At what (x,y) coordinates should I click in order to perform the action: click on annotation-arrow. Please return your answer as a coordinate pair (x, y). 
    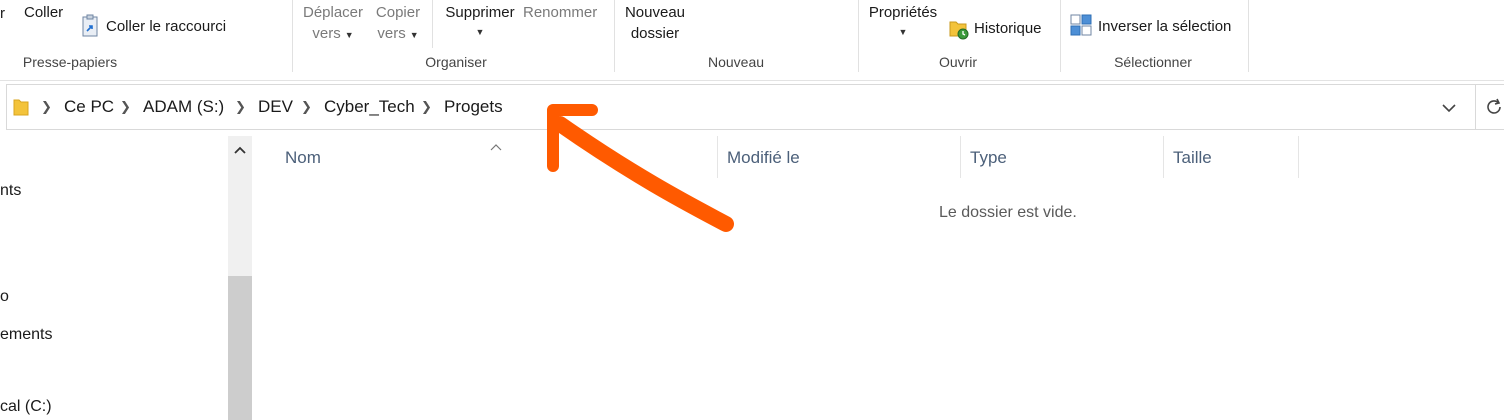
    Looking at the image, I should click on (640, 168).